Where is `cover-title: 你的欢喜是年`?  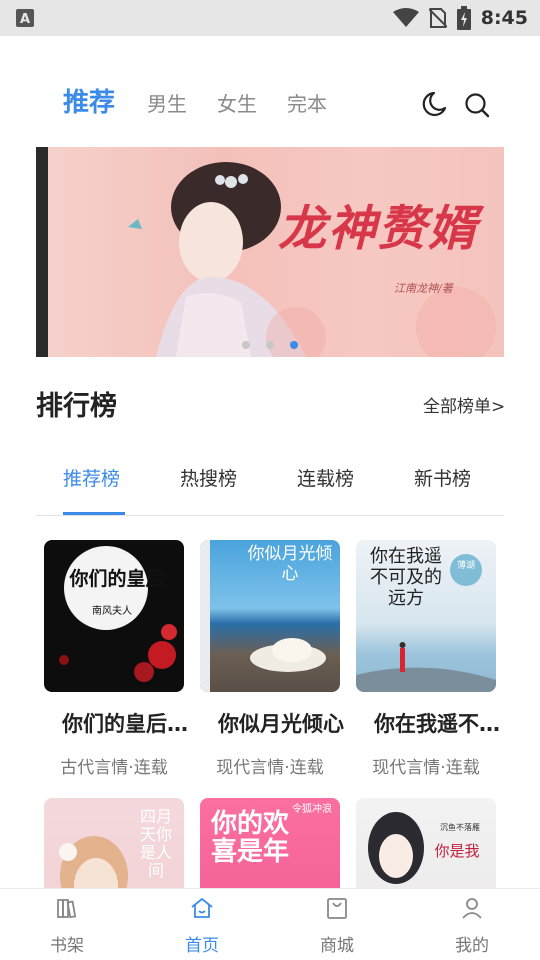 cover-title: 你的欢喜是年 is located at coordinates (249, 838).